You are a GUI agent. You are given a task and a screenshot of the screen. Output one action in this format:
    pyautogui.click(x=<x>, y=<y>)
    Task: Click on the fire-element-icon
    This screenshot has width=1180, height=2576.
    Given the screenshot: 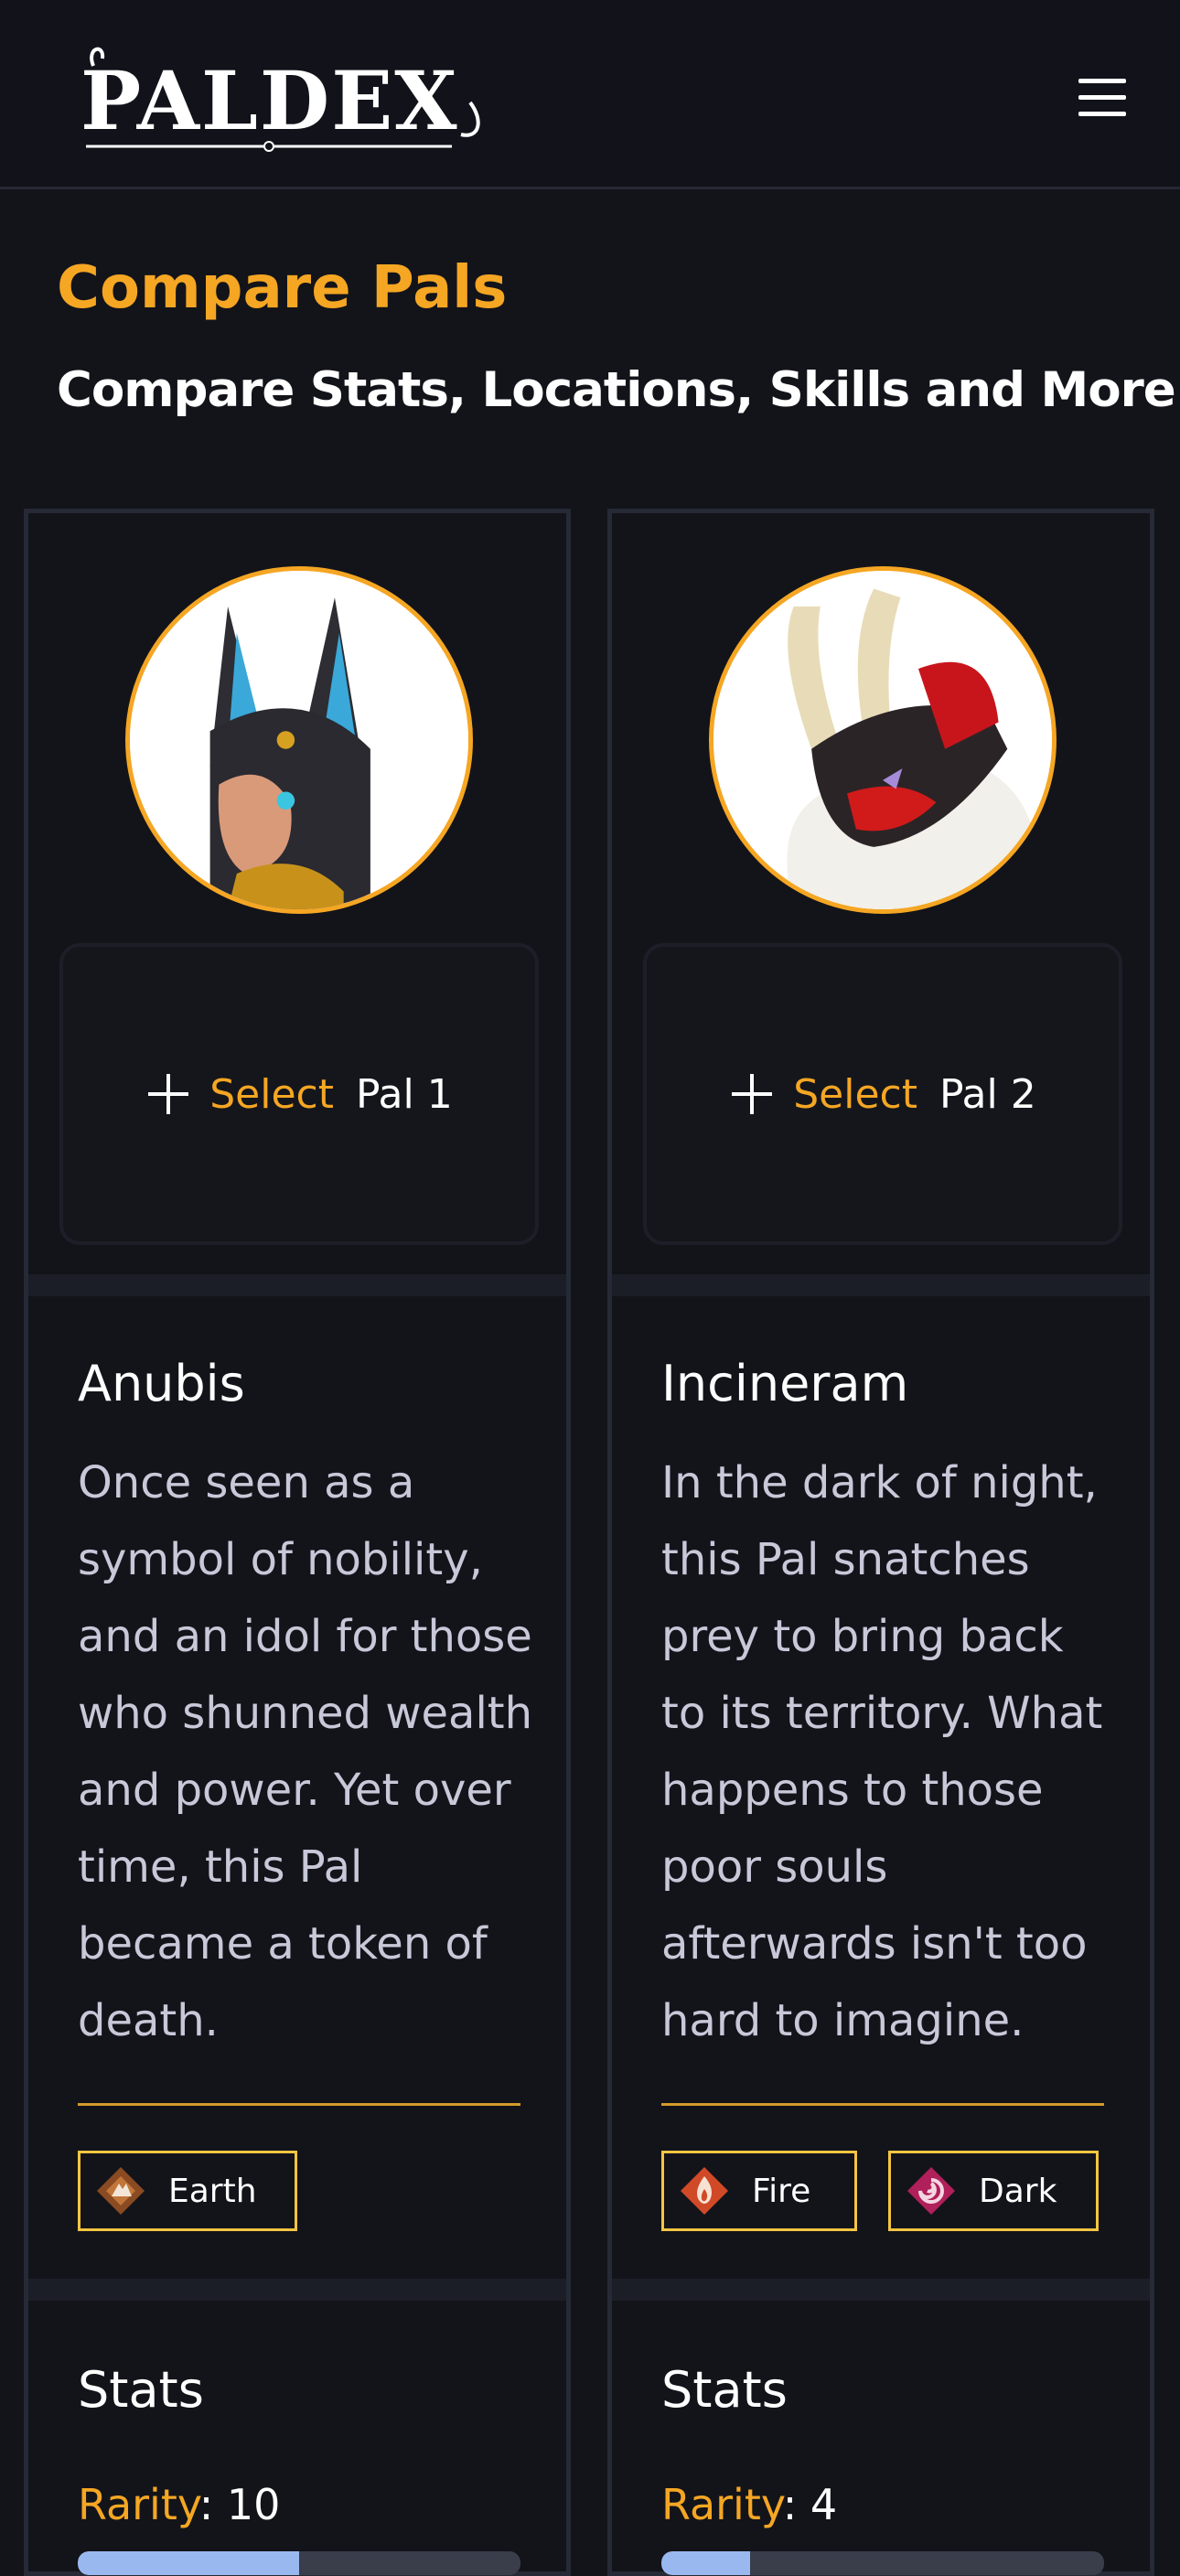 What is the action you would take?
    pyautogui.click(x=704, y=2191)
    